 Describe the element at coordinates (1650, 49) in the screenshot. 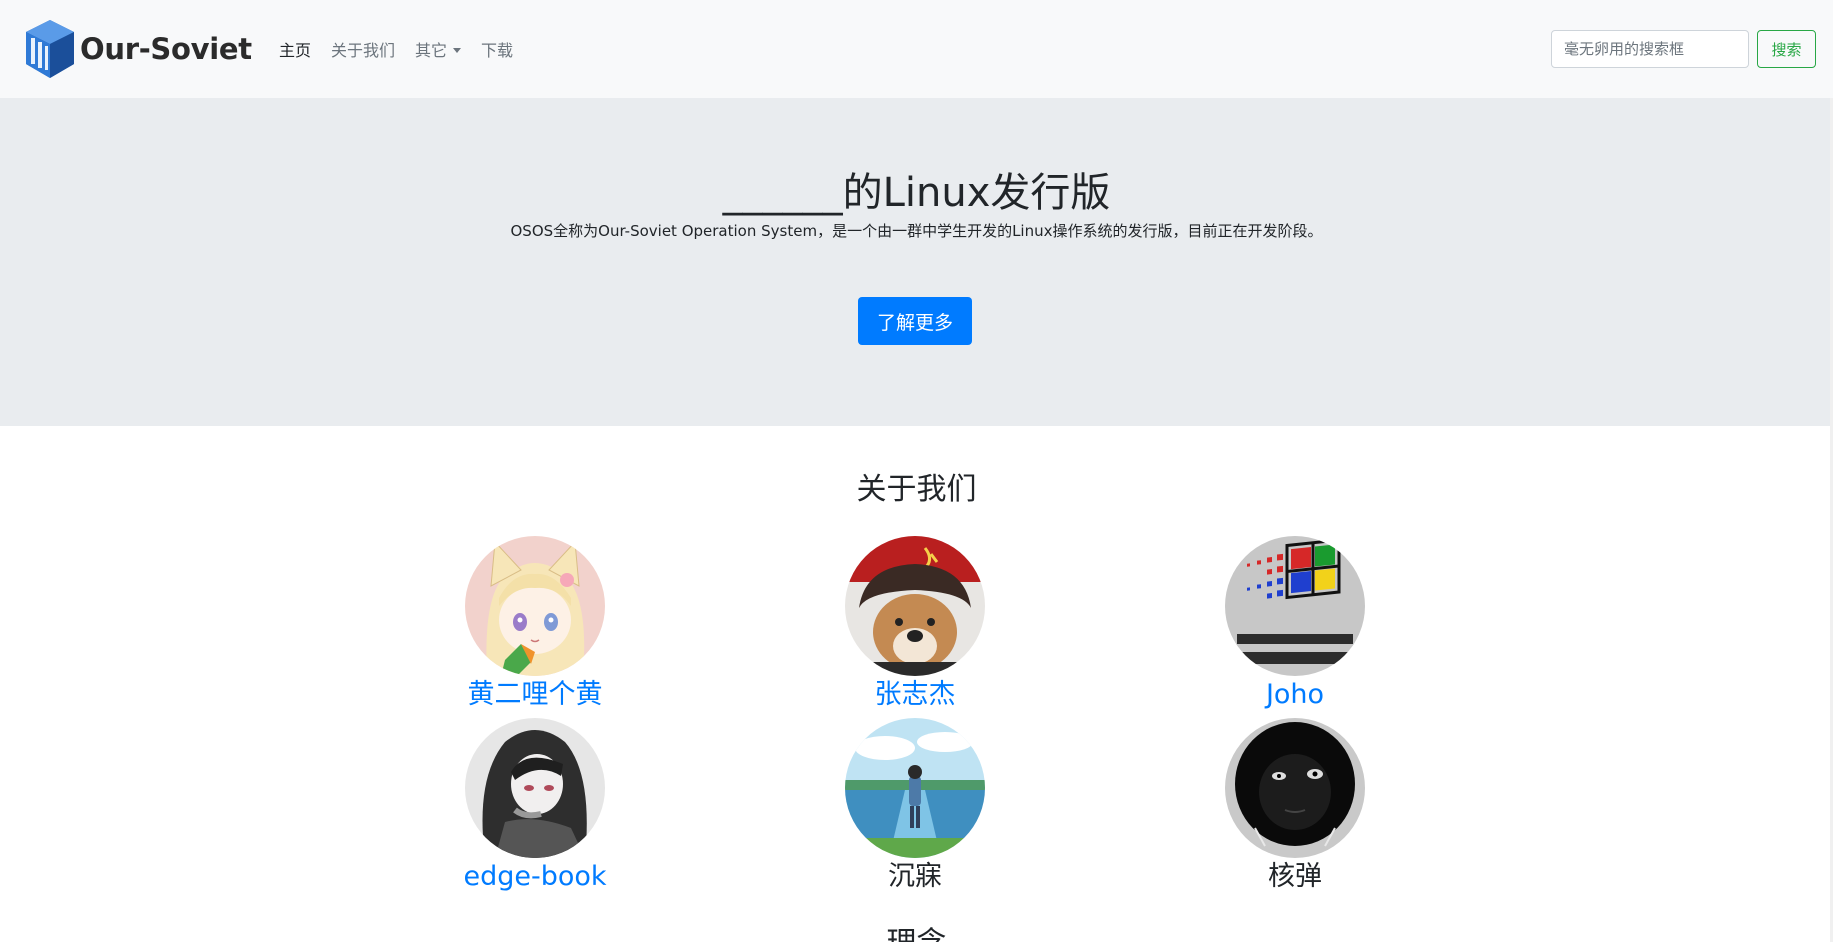

I see `search-input` at that location.